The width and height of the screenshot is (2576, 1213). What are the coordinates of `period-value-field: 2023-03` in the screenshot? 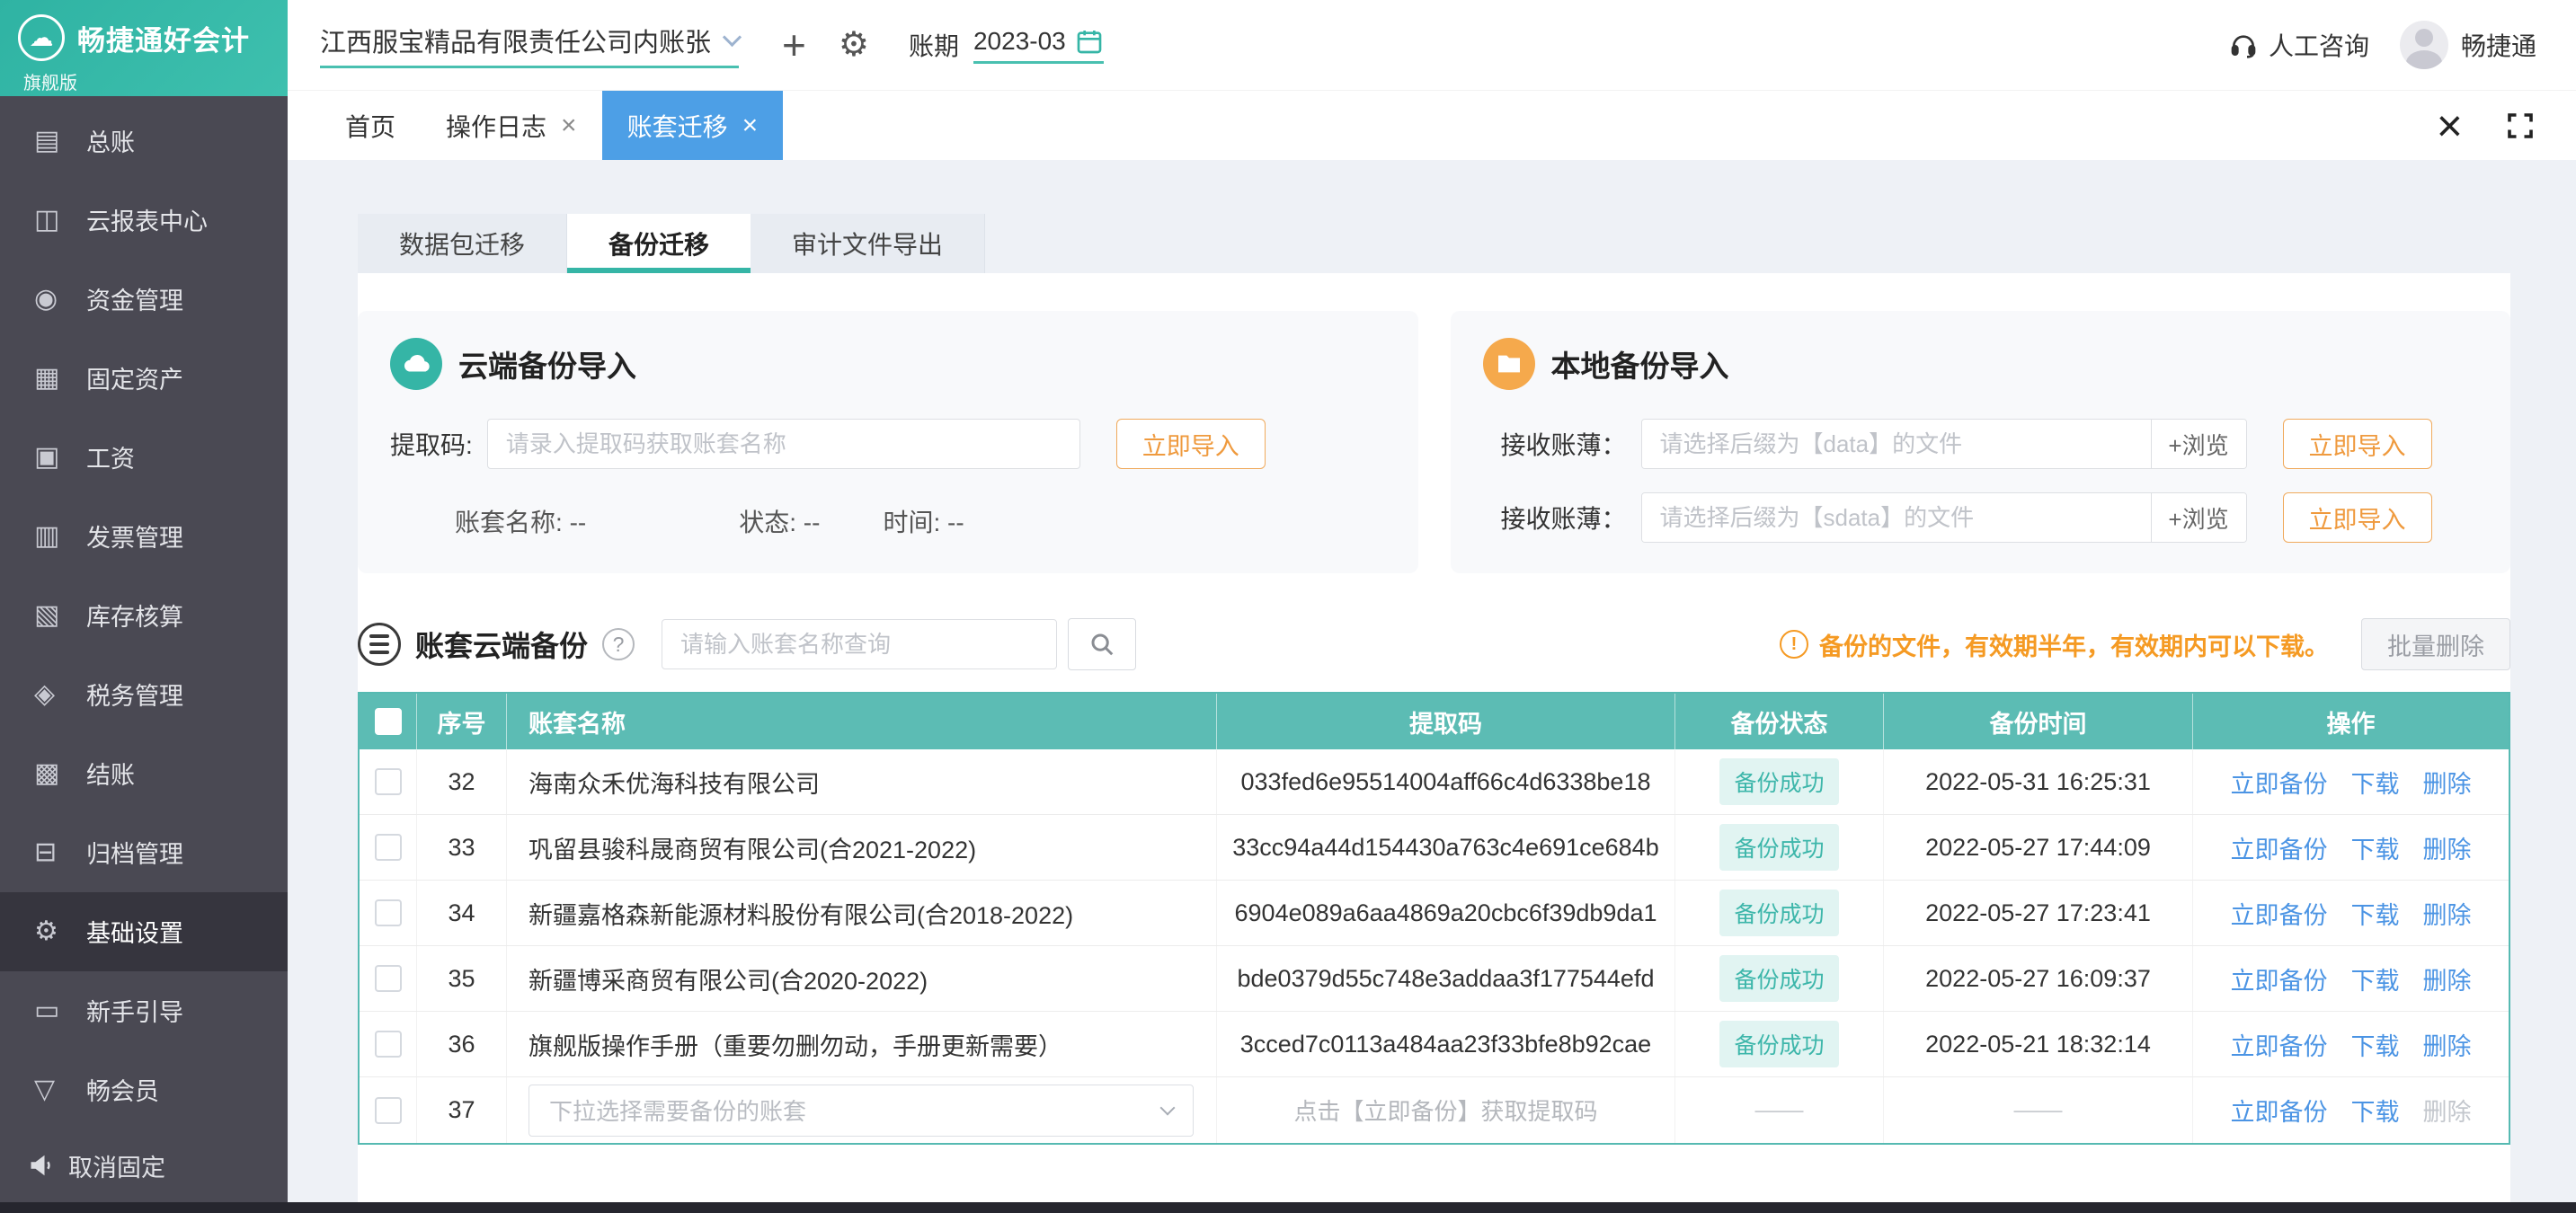 It's located at (1038, 45).